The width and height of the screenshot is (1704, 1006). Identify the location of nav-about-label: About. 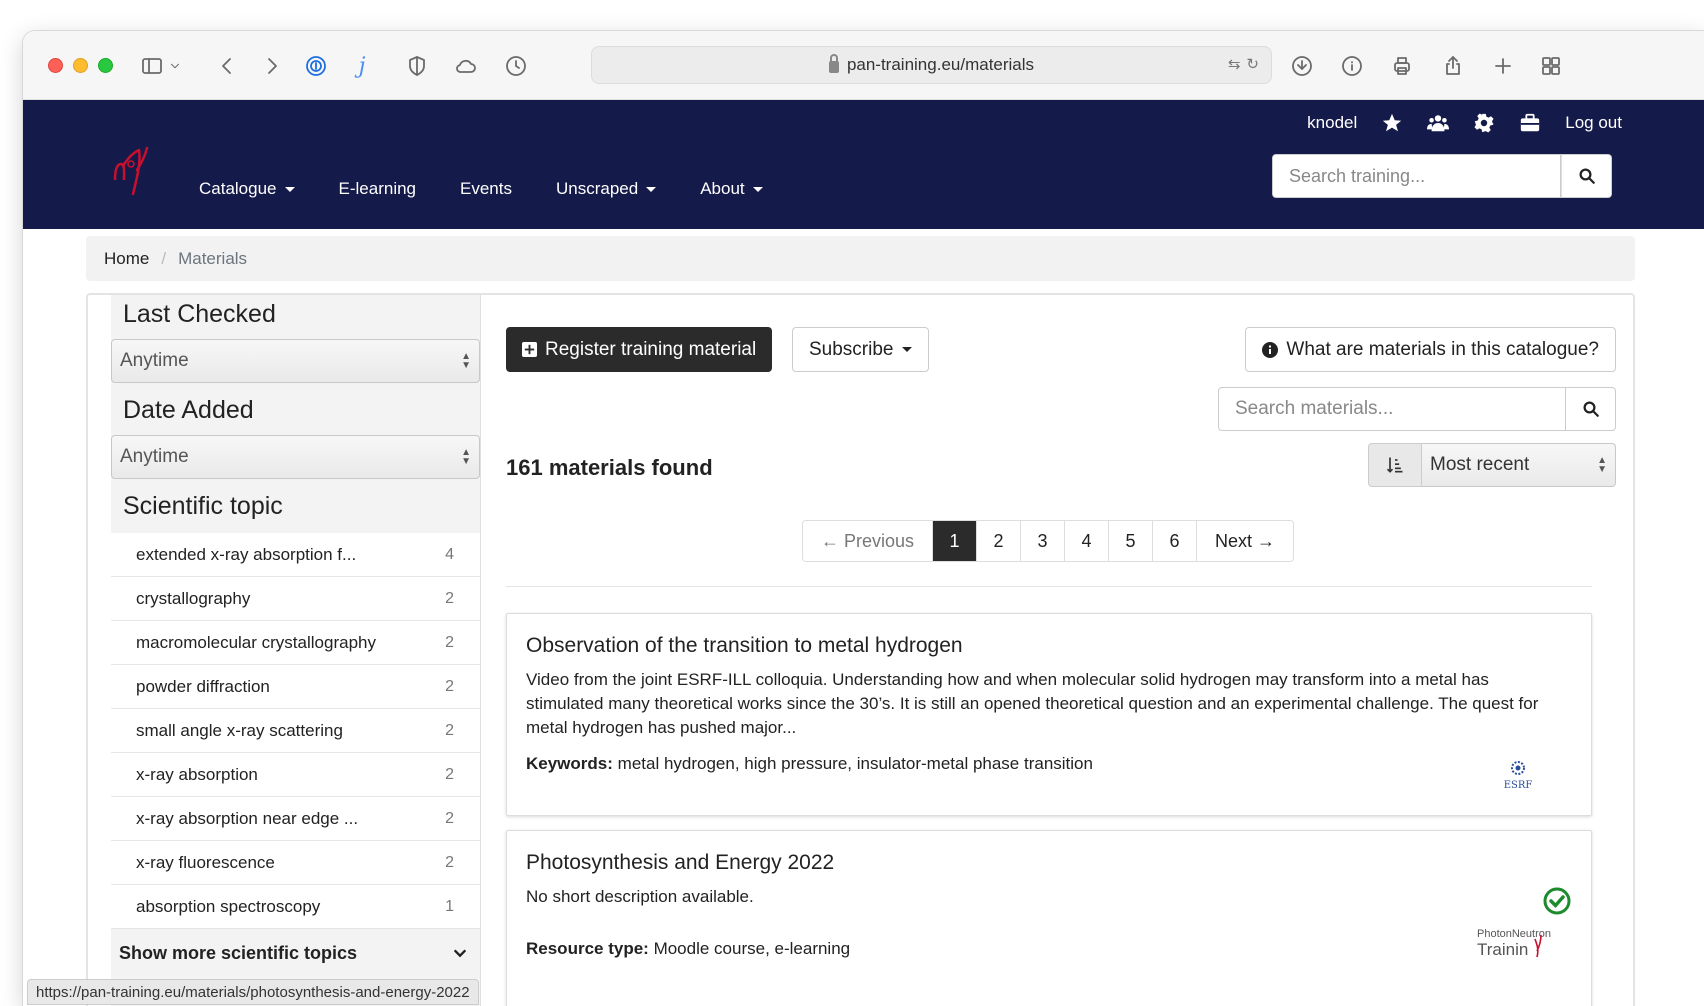
(722, 188).